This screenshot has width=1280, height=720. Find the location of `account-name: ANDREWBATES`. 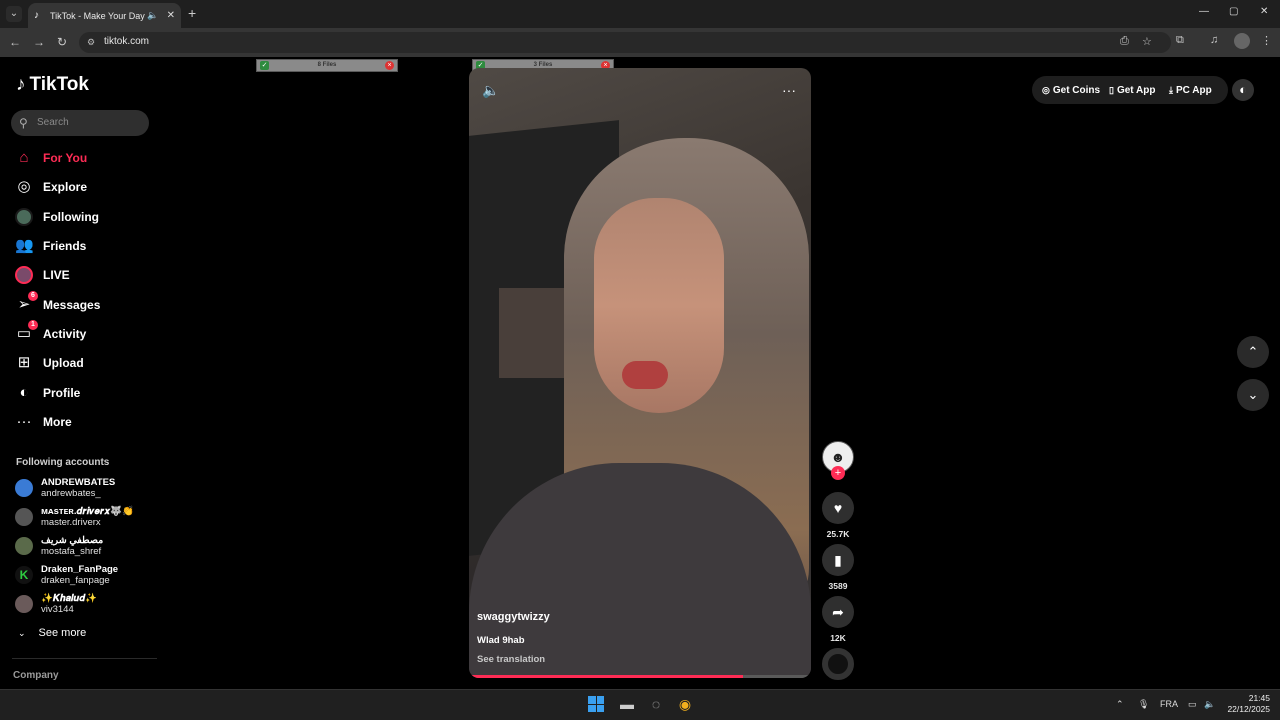

account-name: ANDREWBATES is located at coordinates (78, 482).